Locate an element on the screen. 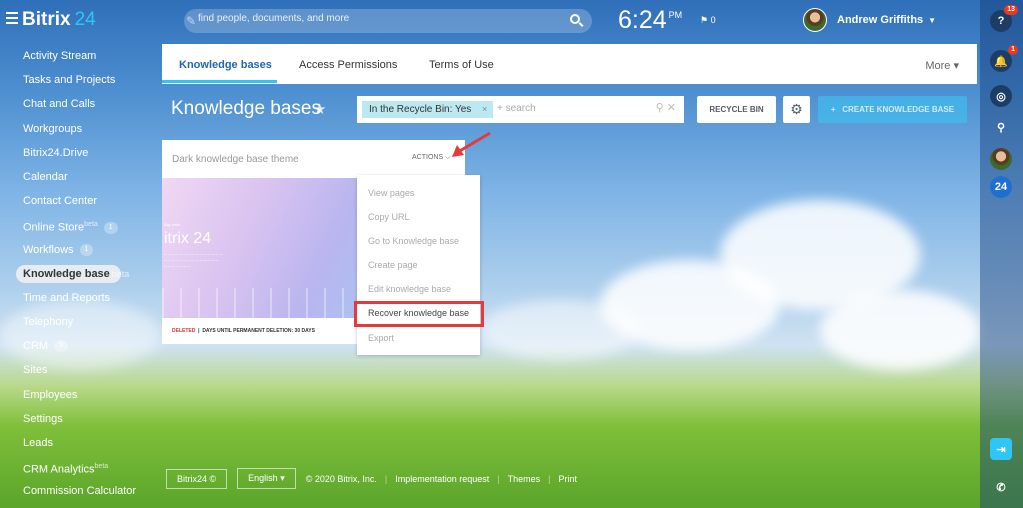 The width and height of the screenshot is (1023, 508). bell-icon: 🔔 1 is located at coordinates (1004, 58).